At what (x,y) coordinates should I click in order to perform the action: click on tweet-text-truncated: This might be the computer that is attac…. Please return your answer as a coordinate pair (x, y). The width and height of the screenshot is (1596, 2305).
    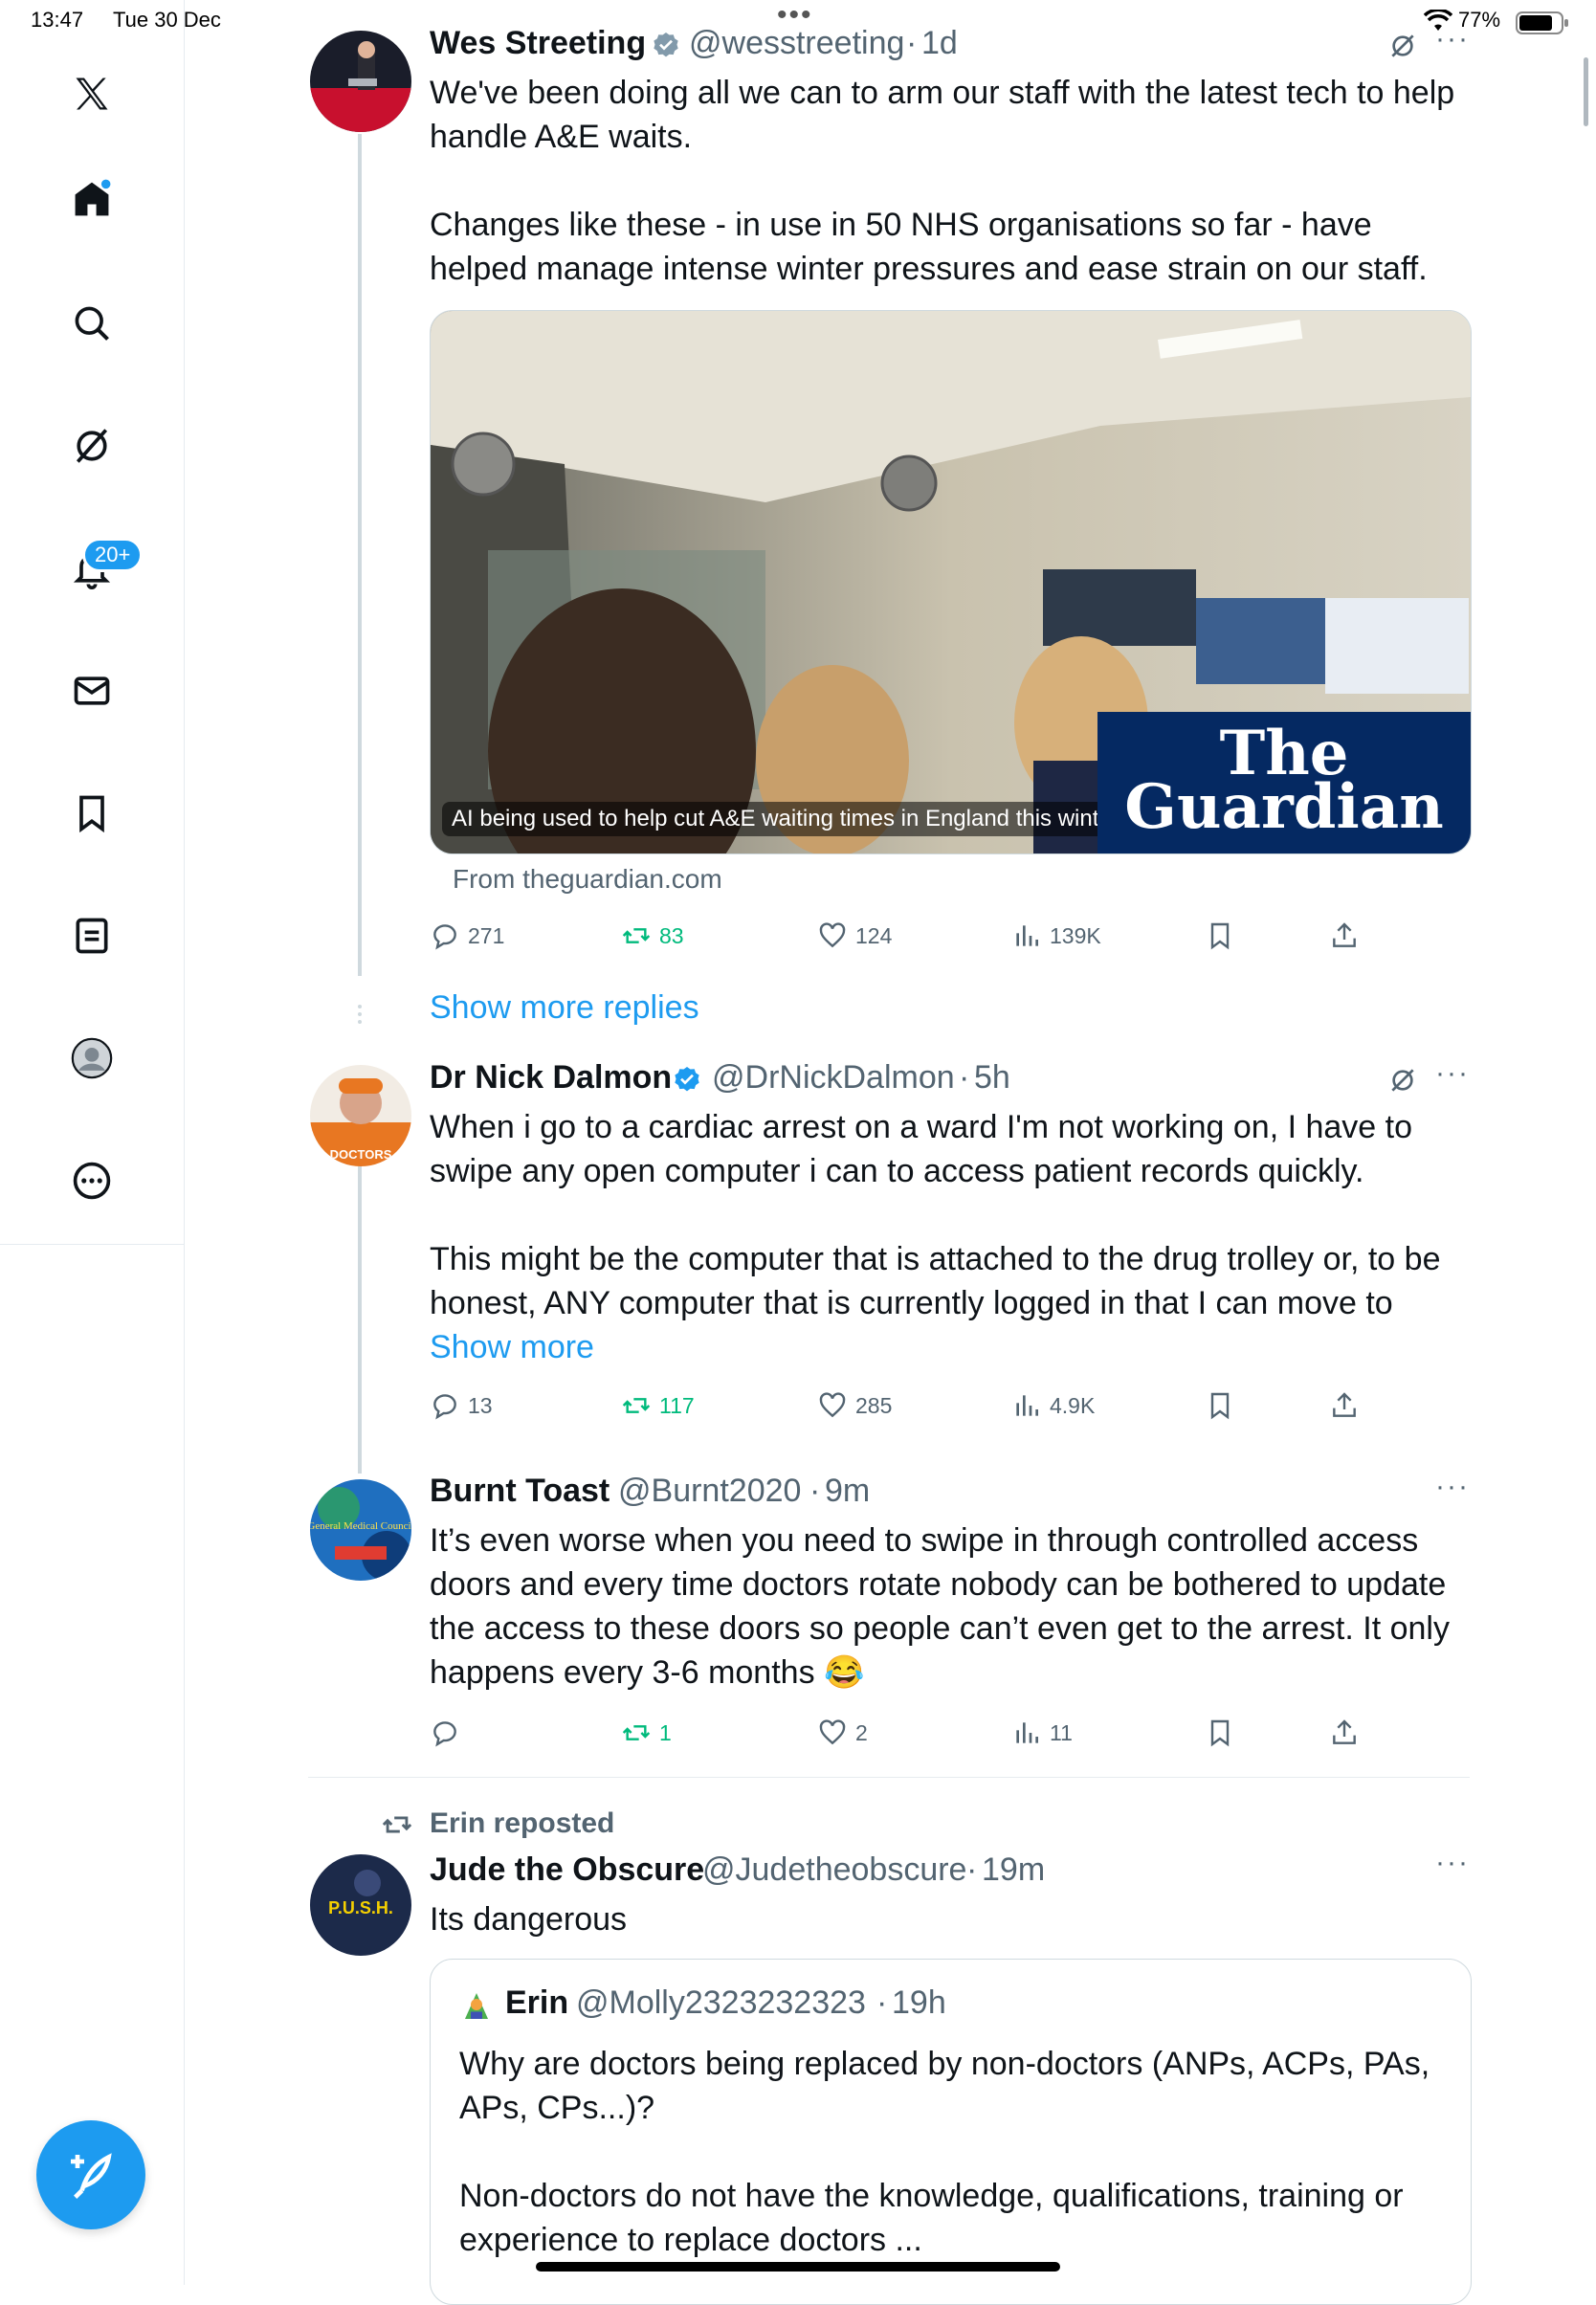
    Looking at the image, I should click on (952, 1303).